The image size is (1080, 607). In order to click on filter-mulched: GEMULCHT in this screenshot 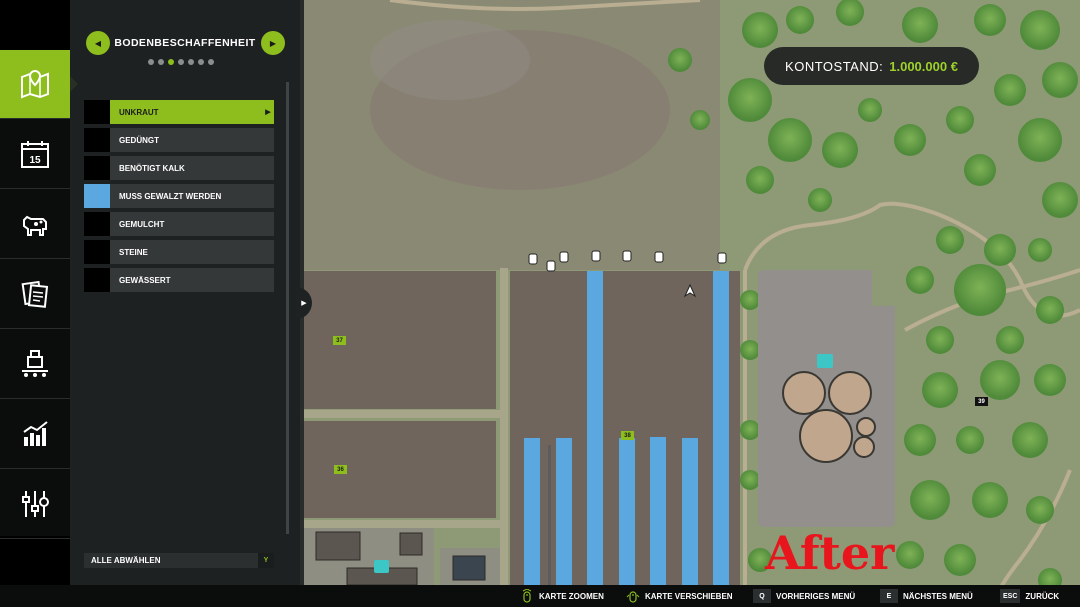, I will do `click(179, 224)`.